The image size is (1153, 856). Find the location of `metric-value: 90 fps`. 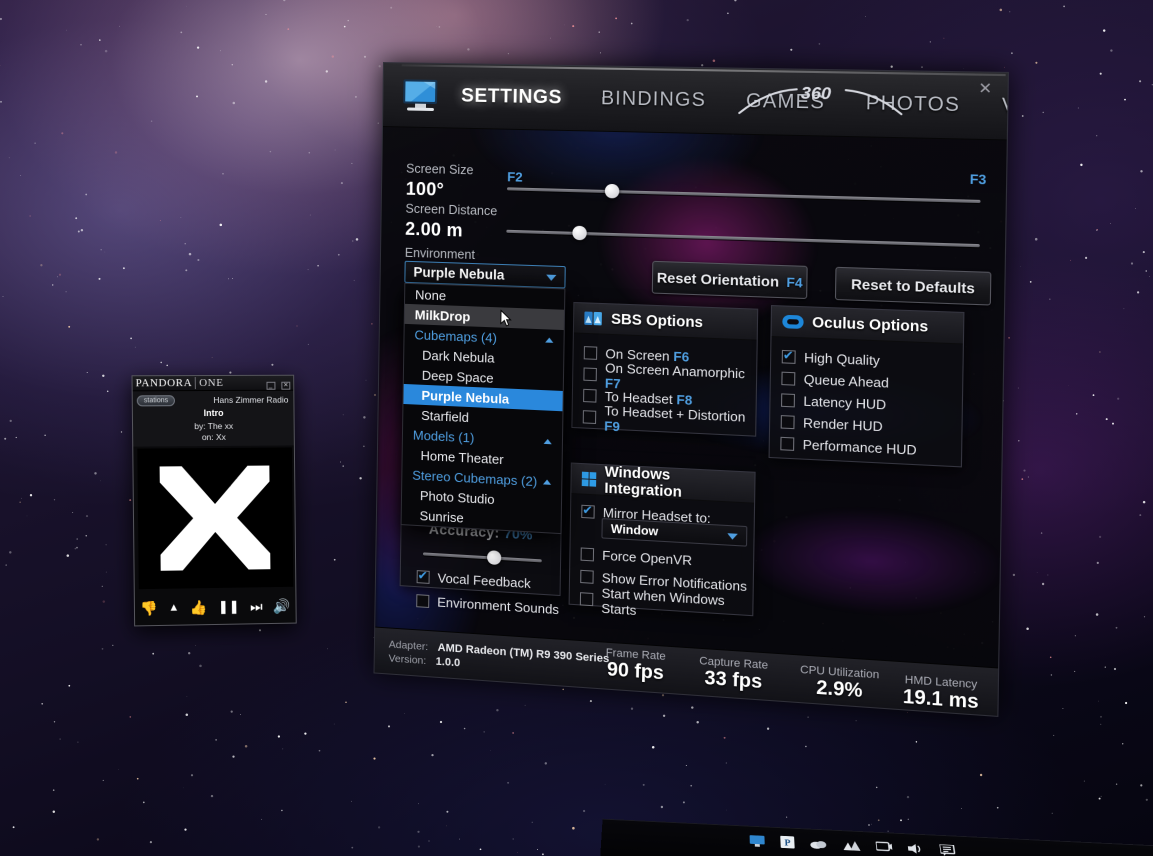

metric-value: 90 fps is located at coordinates (635, 672).